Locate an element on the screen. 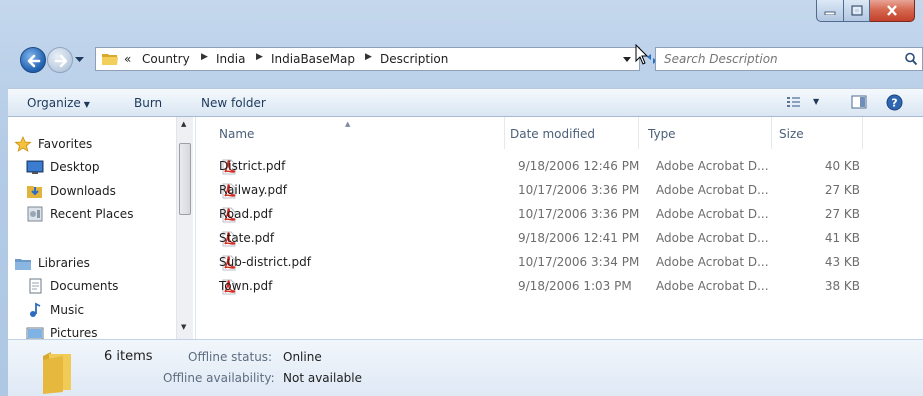  file-date: 9/18/2006 12:46 PM is located at coordinates (579, 166).